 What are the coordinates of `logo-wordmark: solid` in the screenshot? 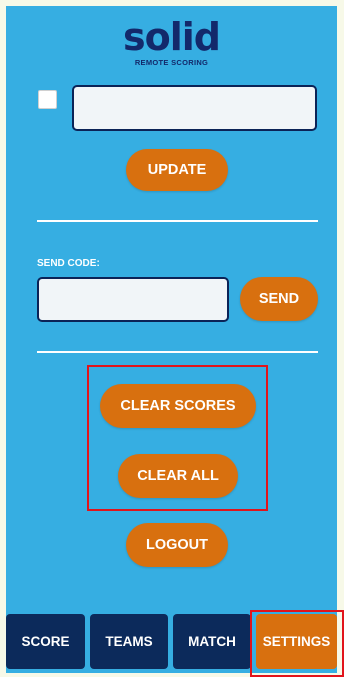 It's located at (172, 37).